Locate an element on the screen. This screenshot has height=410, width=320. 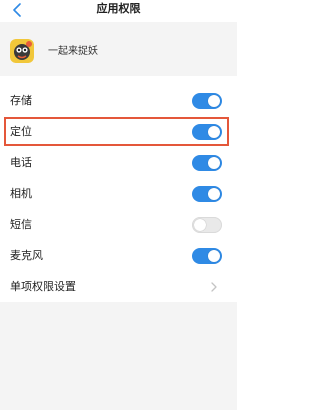
sms-toggle is located at coordinates (207, 225).